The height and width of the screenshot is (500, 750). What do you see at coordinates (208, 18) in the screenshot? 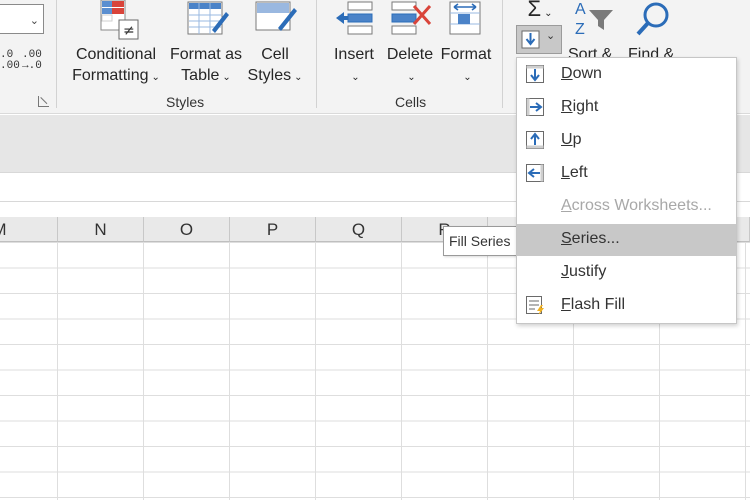
I see `format-as-table-icon` at bounding box center [208, 18].